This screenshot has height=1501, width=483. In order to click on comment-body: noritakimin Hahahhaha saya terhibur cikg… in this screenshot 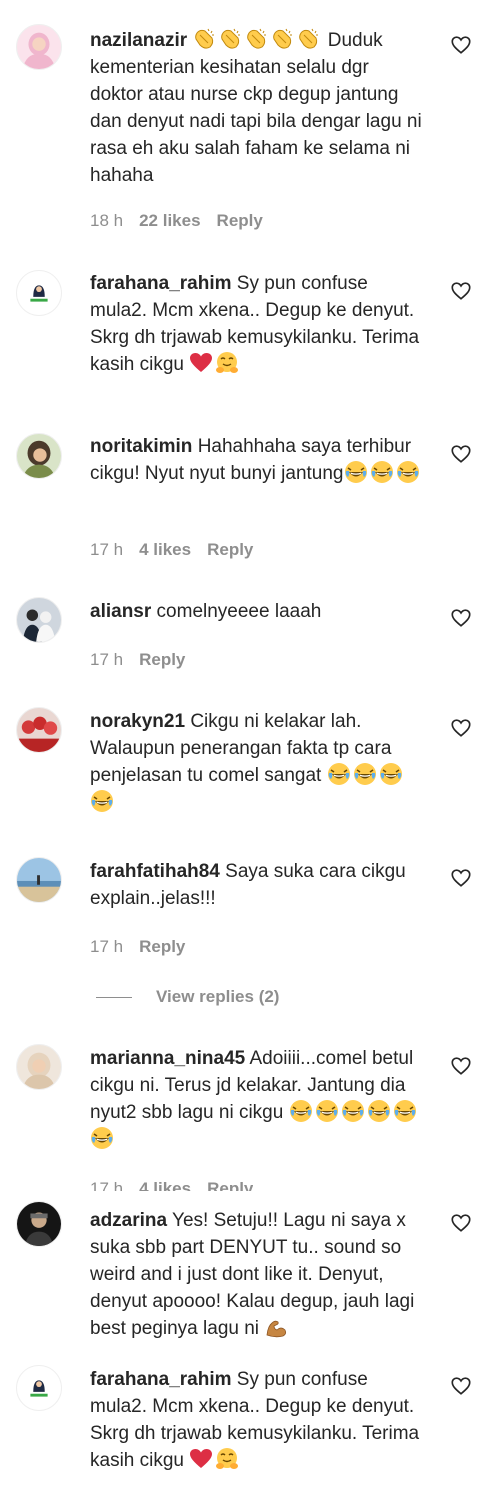, I will do `click(257, 460)`.